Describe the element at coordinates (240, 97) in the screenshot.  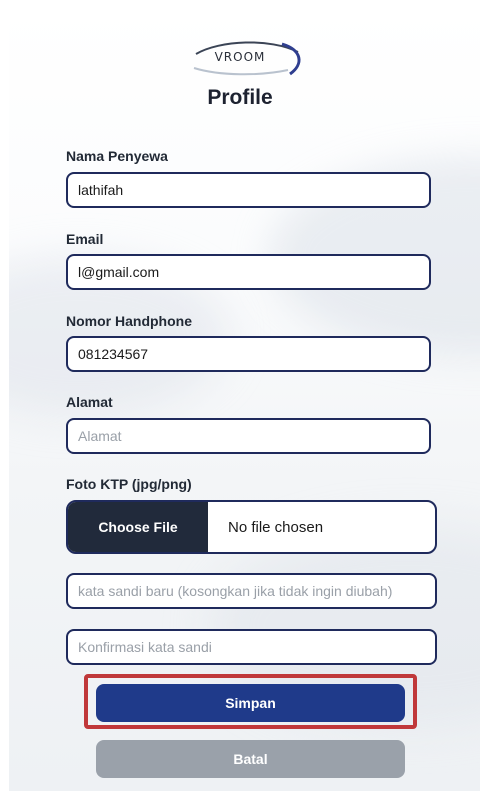
I see `page-title: Profile` at that location.